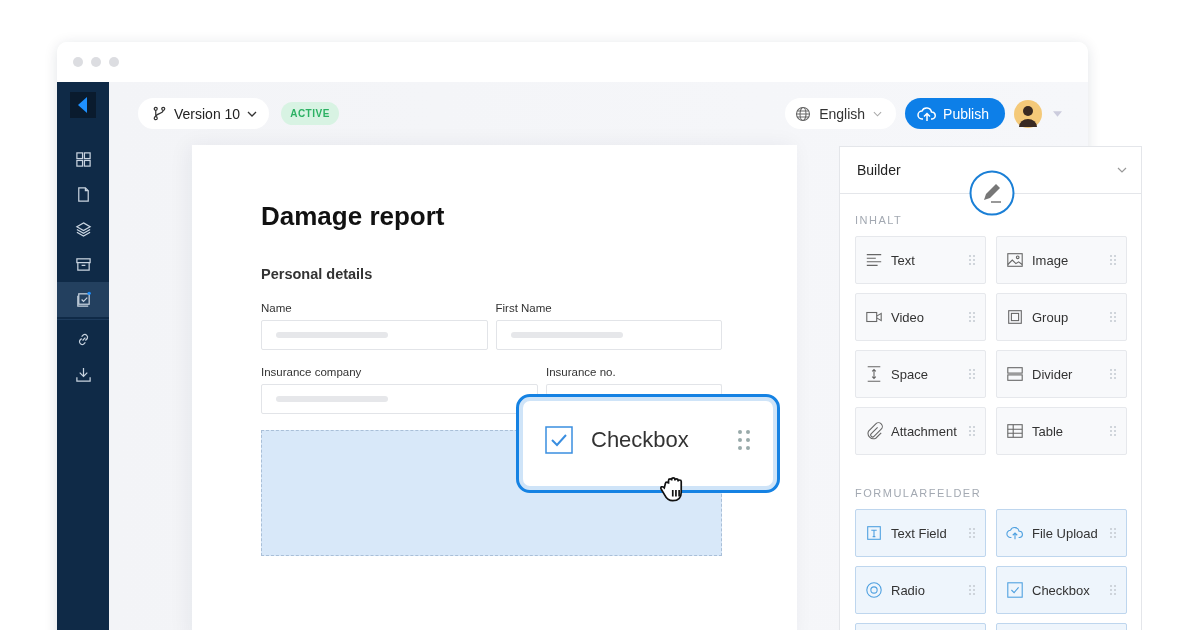  I want to click on builder-item: Checkbox, so click(1061, 590).